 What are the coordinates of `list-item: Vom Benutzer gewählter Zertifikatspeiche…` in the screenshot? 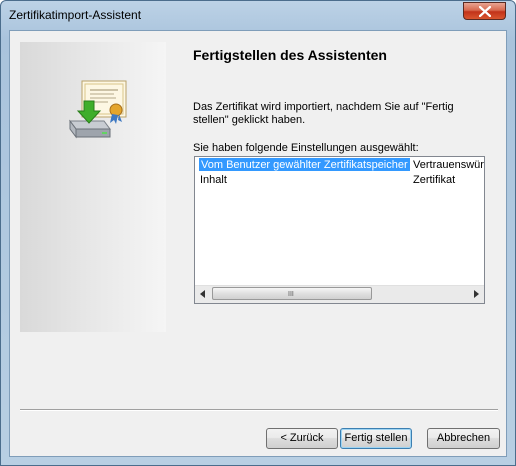 It's located at (339, 165).